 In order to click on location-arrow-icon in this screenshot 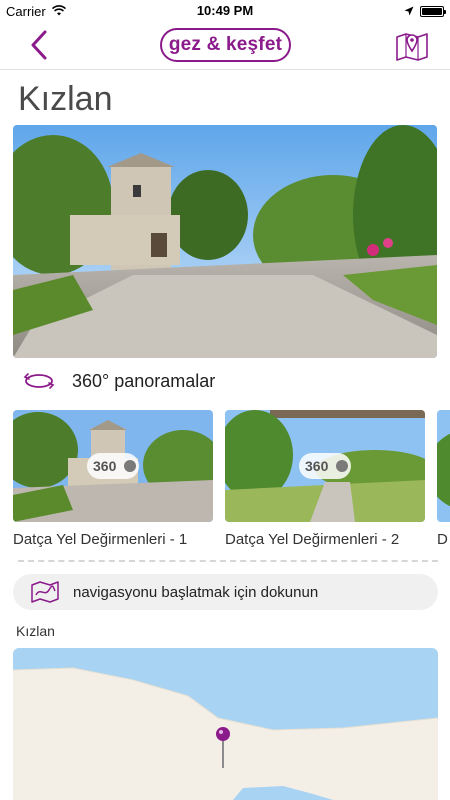, I will do `click(409, 11)`.